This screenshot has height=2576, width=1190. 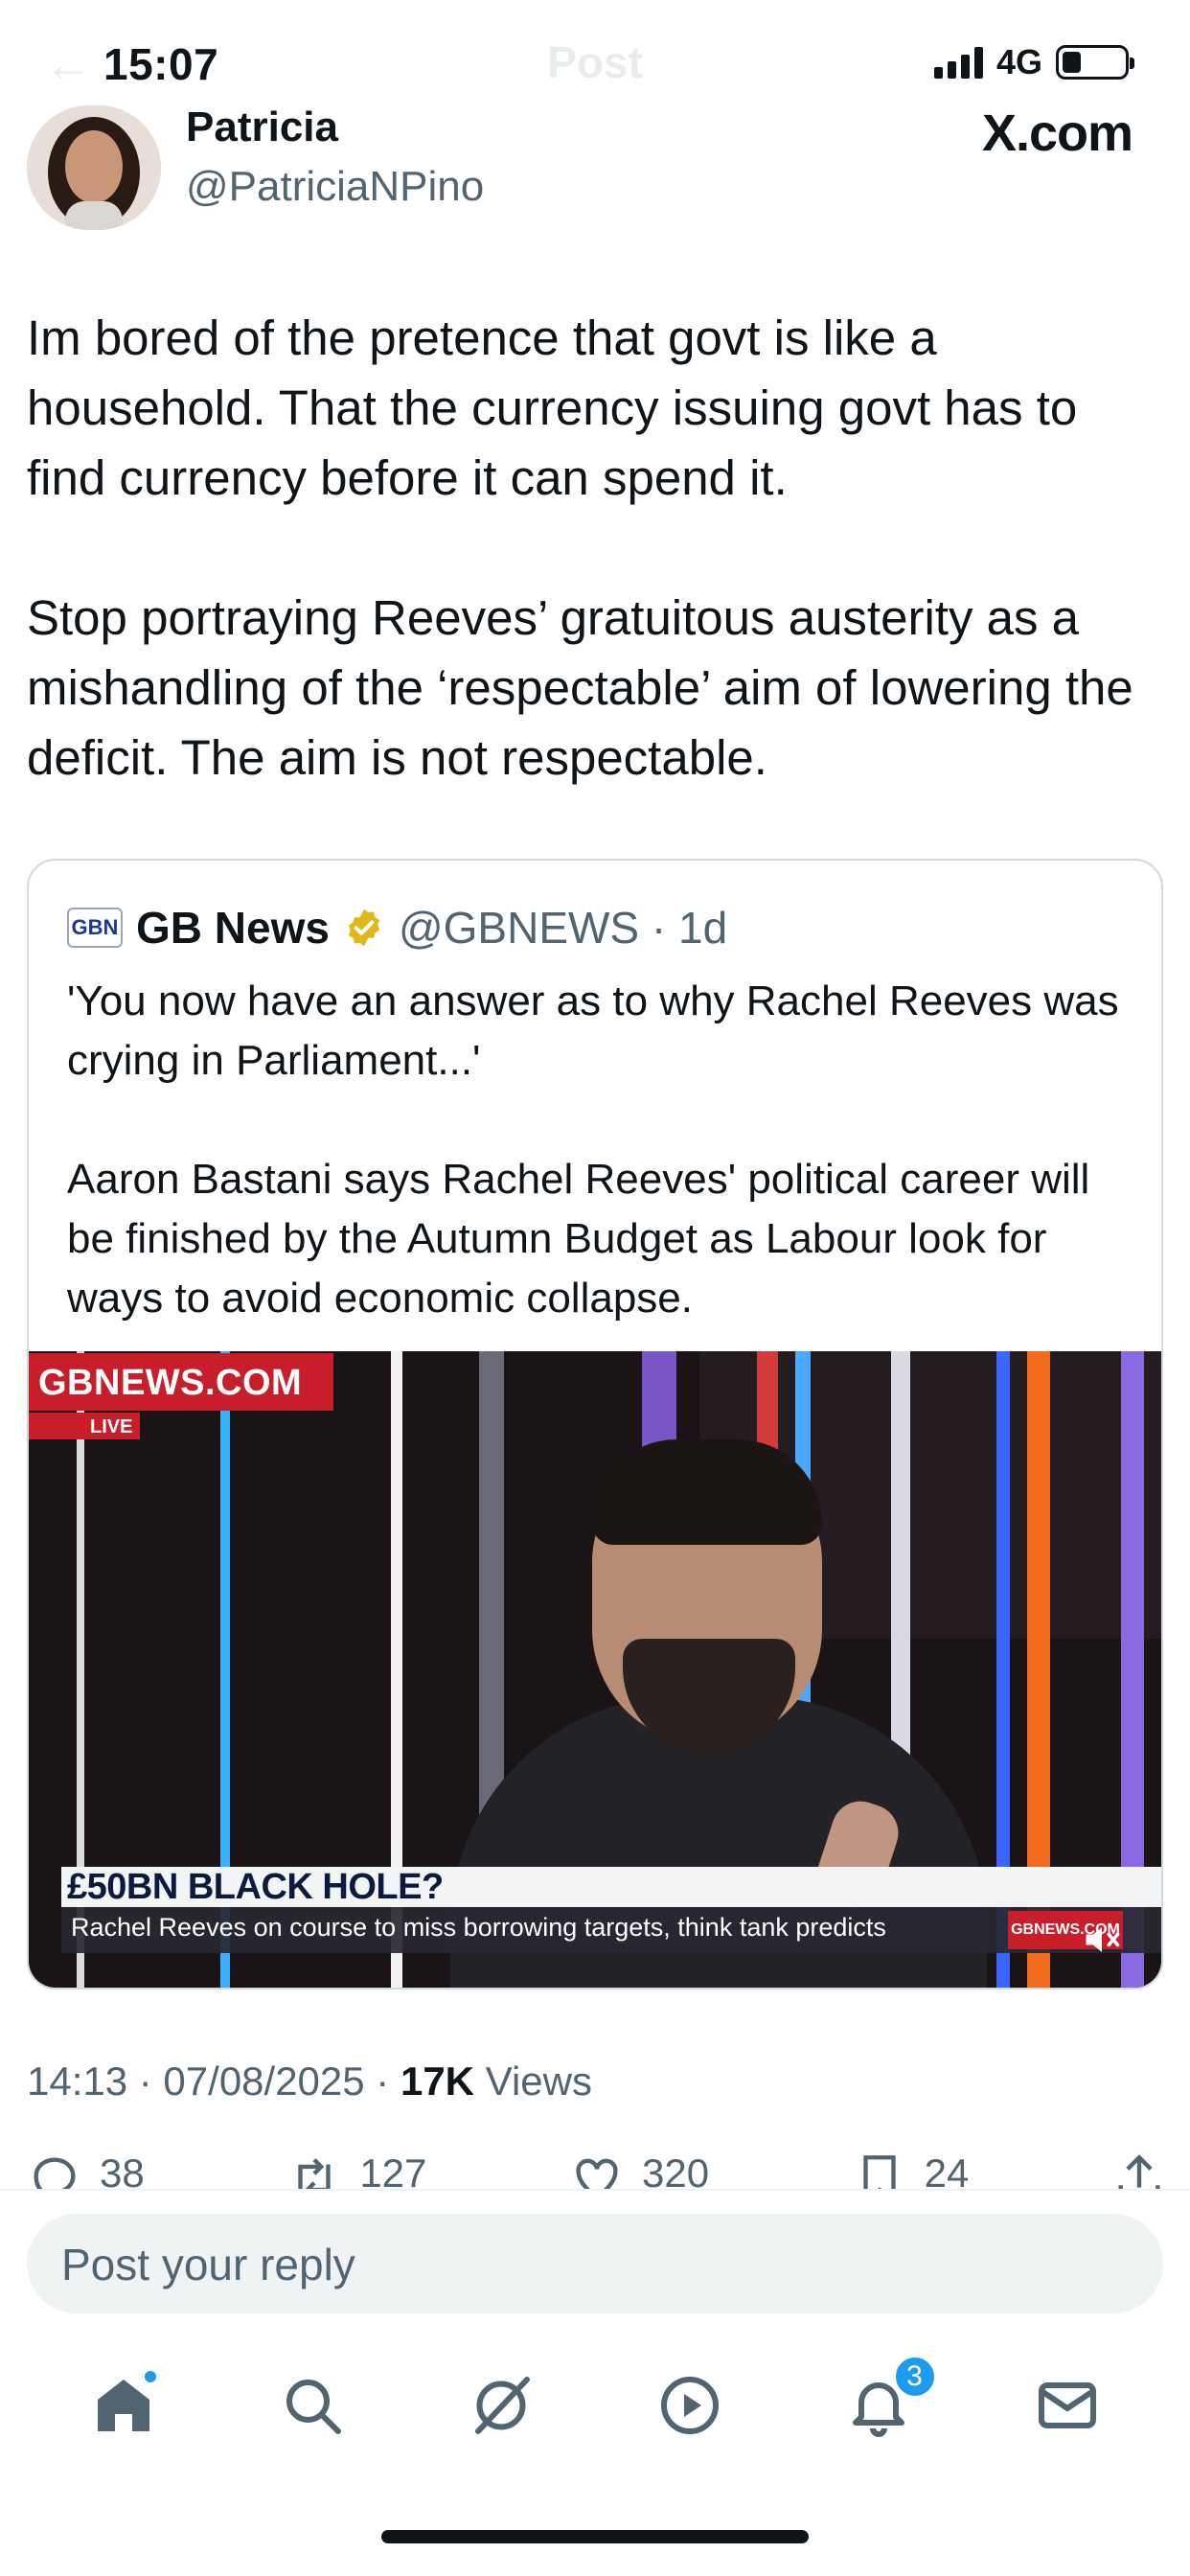 What do you see at coordinates (1102, 1940) in the screenshot?
I see `mute-icon` at bounding box center [1102, 1940].